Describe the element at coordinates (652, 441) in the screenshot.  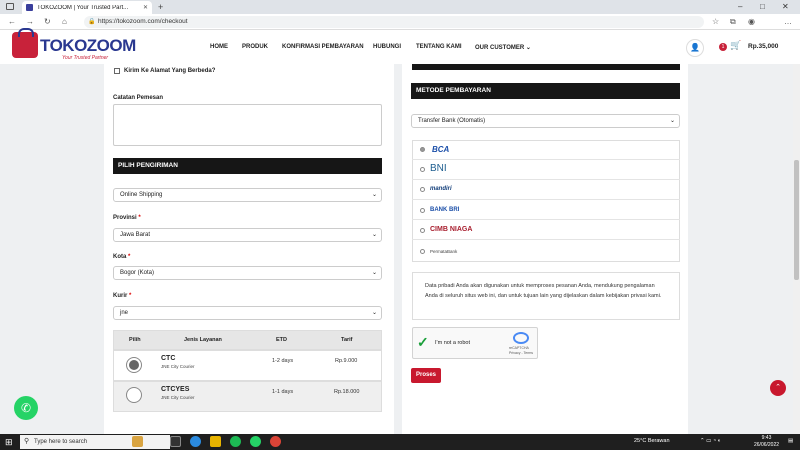
I see `weather-status: 25°C Berawan` at that location.